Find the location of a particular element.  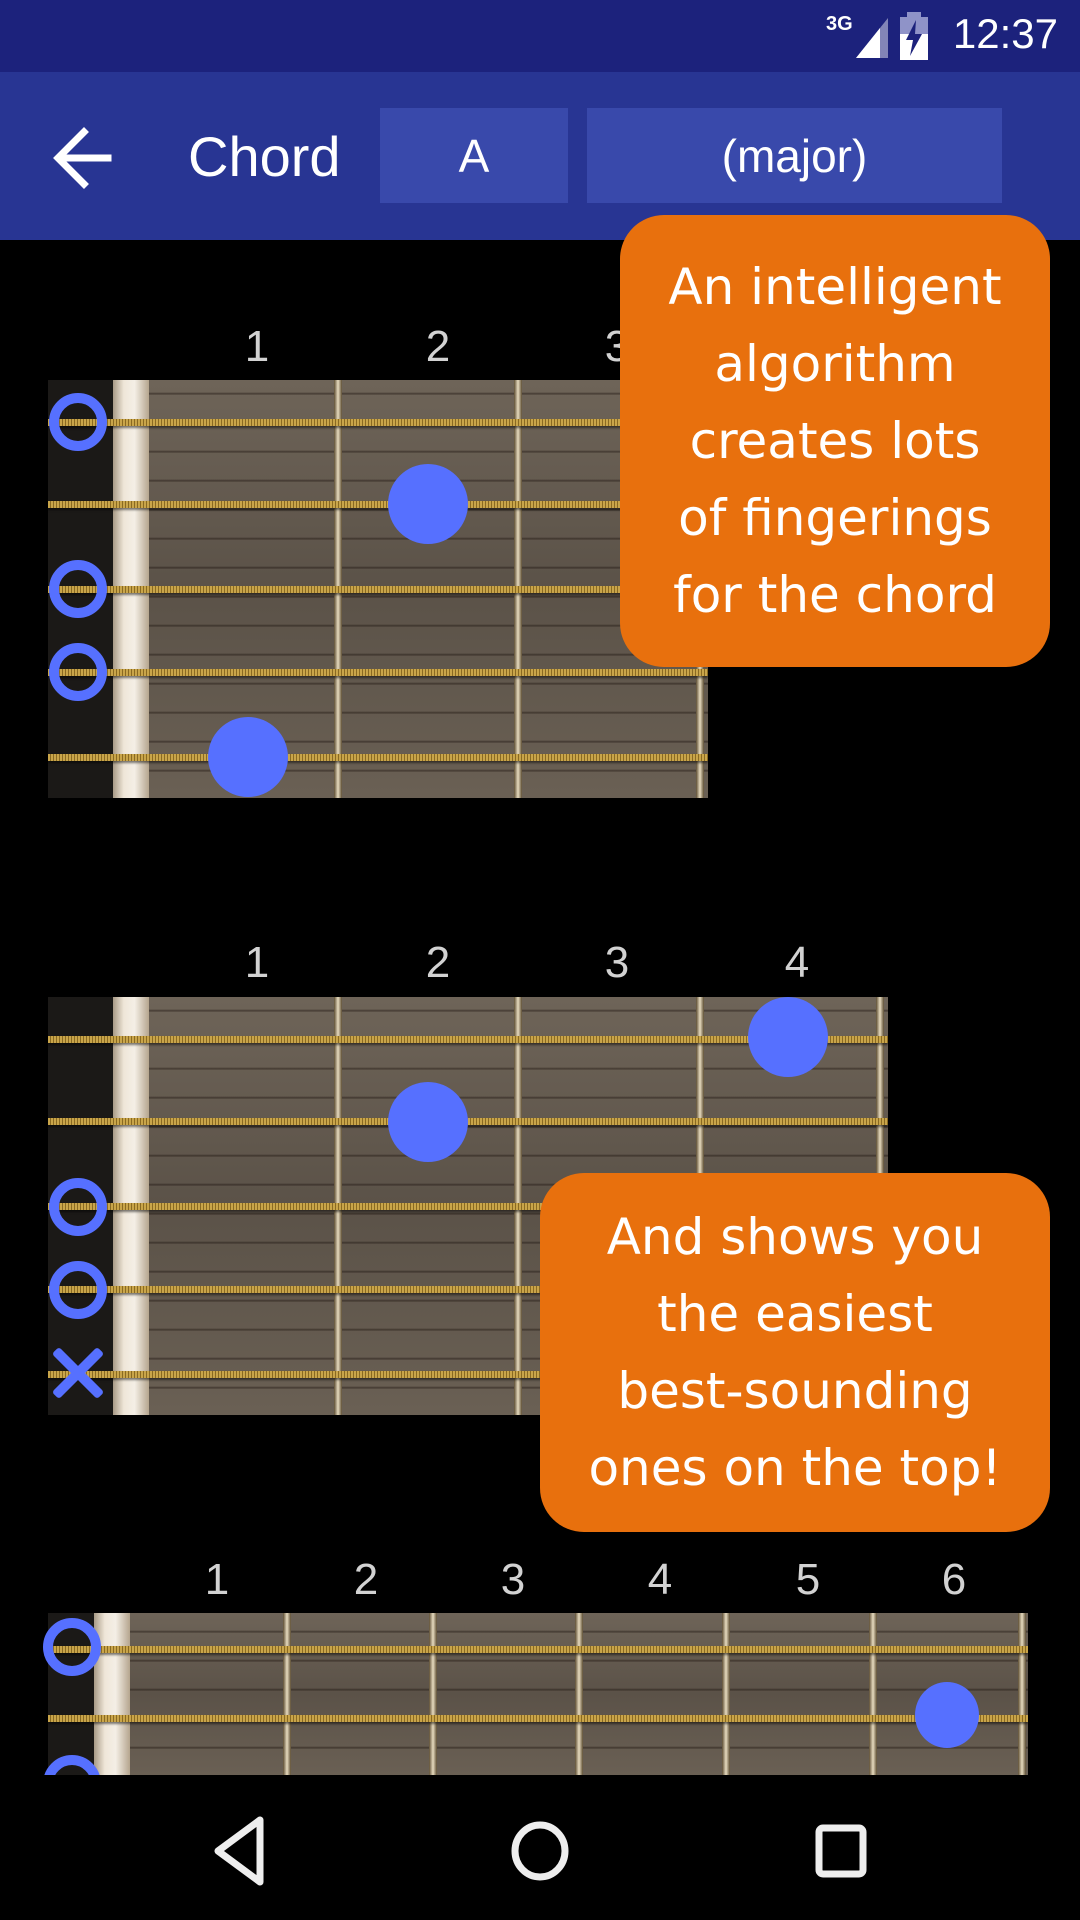

root-note-selector: A is located at coordinates (474, 155).